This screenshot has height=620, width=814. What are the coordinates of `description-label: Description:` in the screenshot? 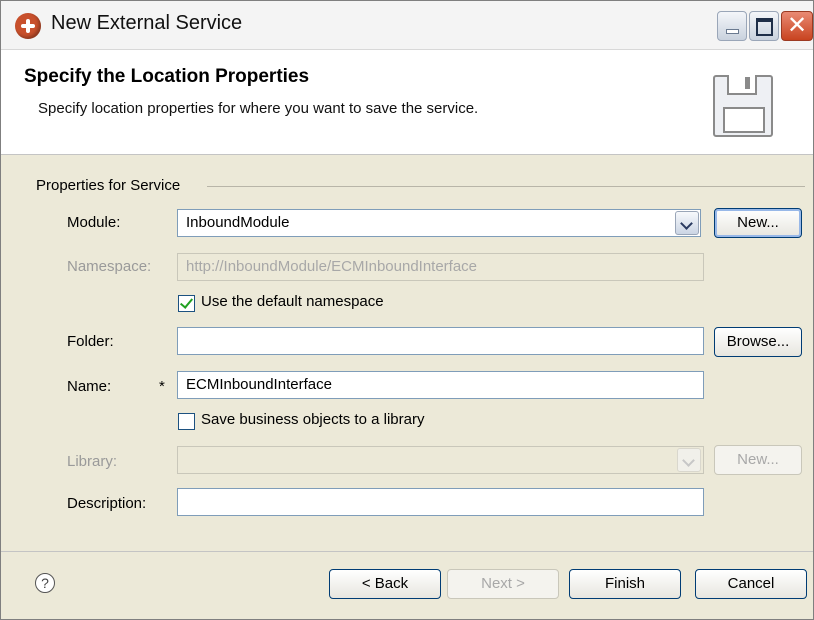 It's located at (107, 503).